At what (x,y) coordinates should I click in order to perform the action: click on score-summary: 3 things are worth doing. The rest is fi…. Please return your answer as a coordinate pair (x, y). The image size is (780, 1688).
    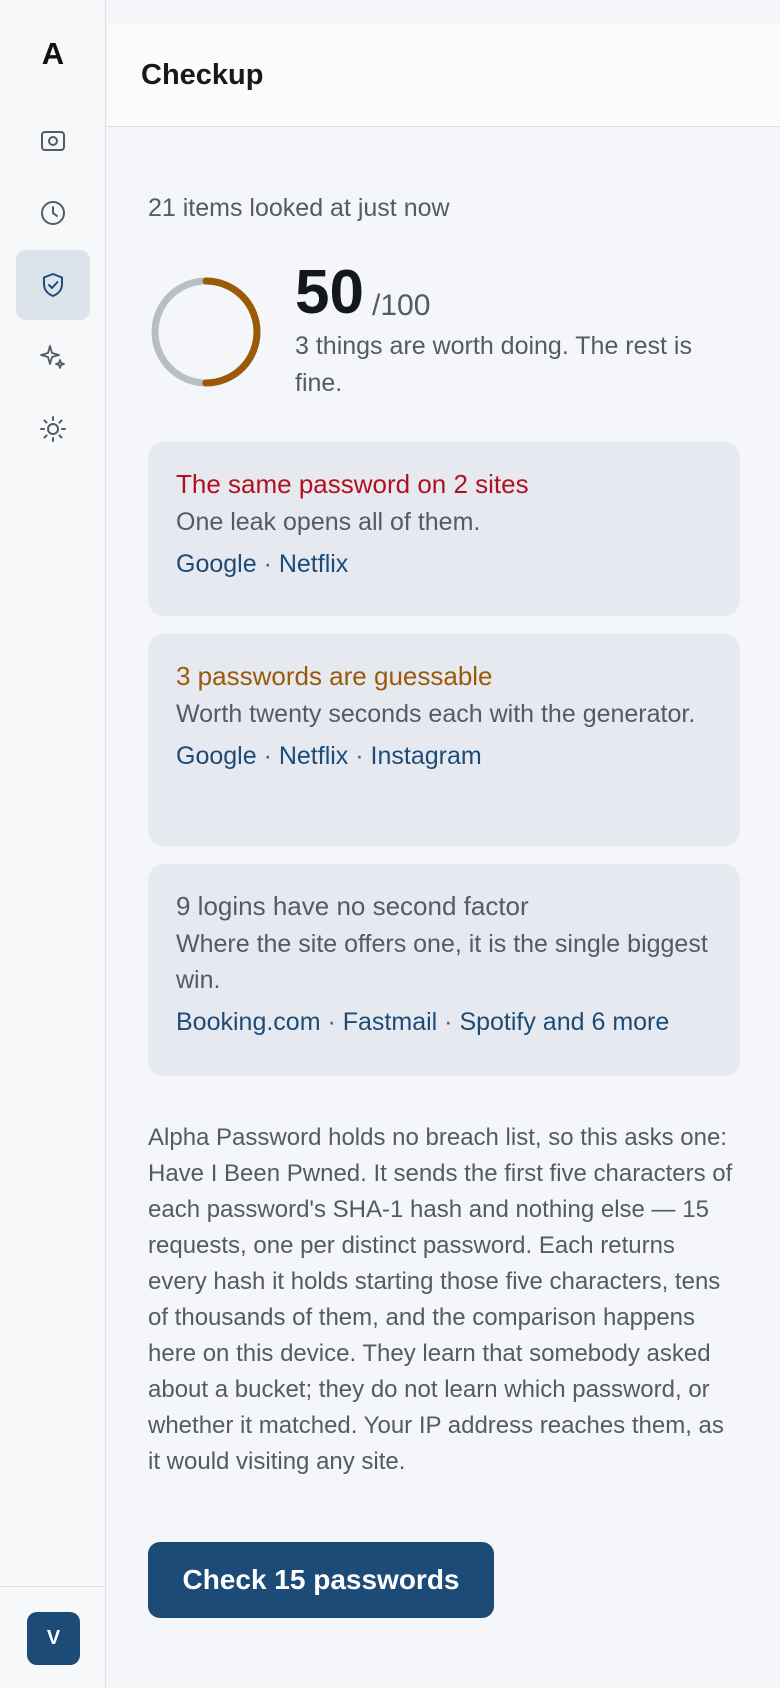
    Looking at the image, I should click on (493, 364).